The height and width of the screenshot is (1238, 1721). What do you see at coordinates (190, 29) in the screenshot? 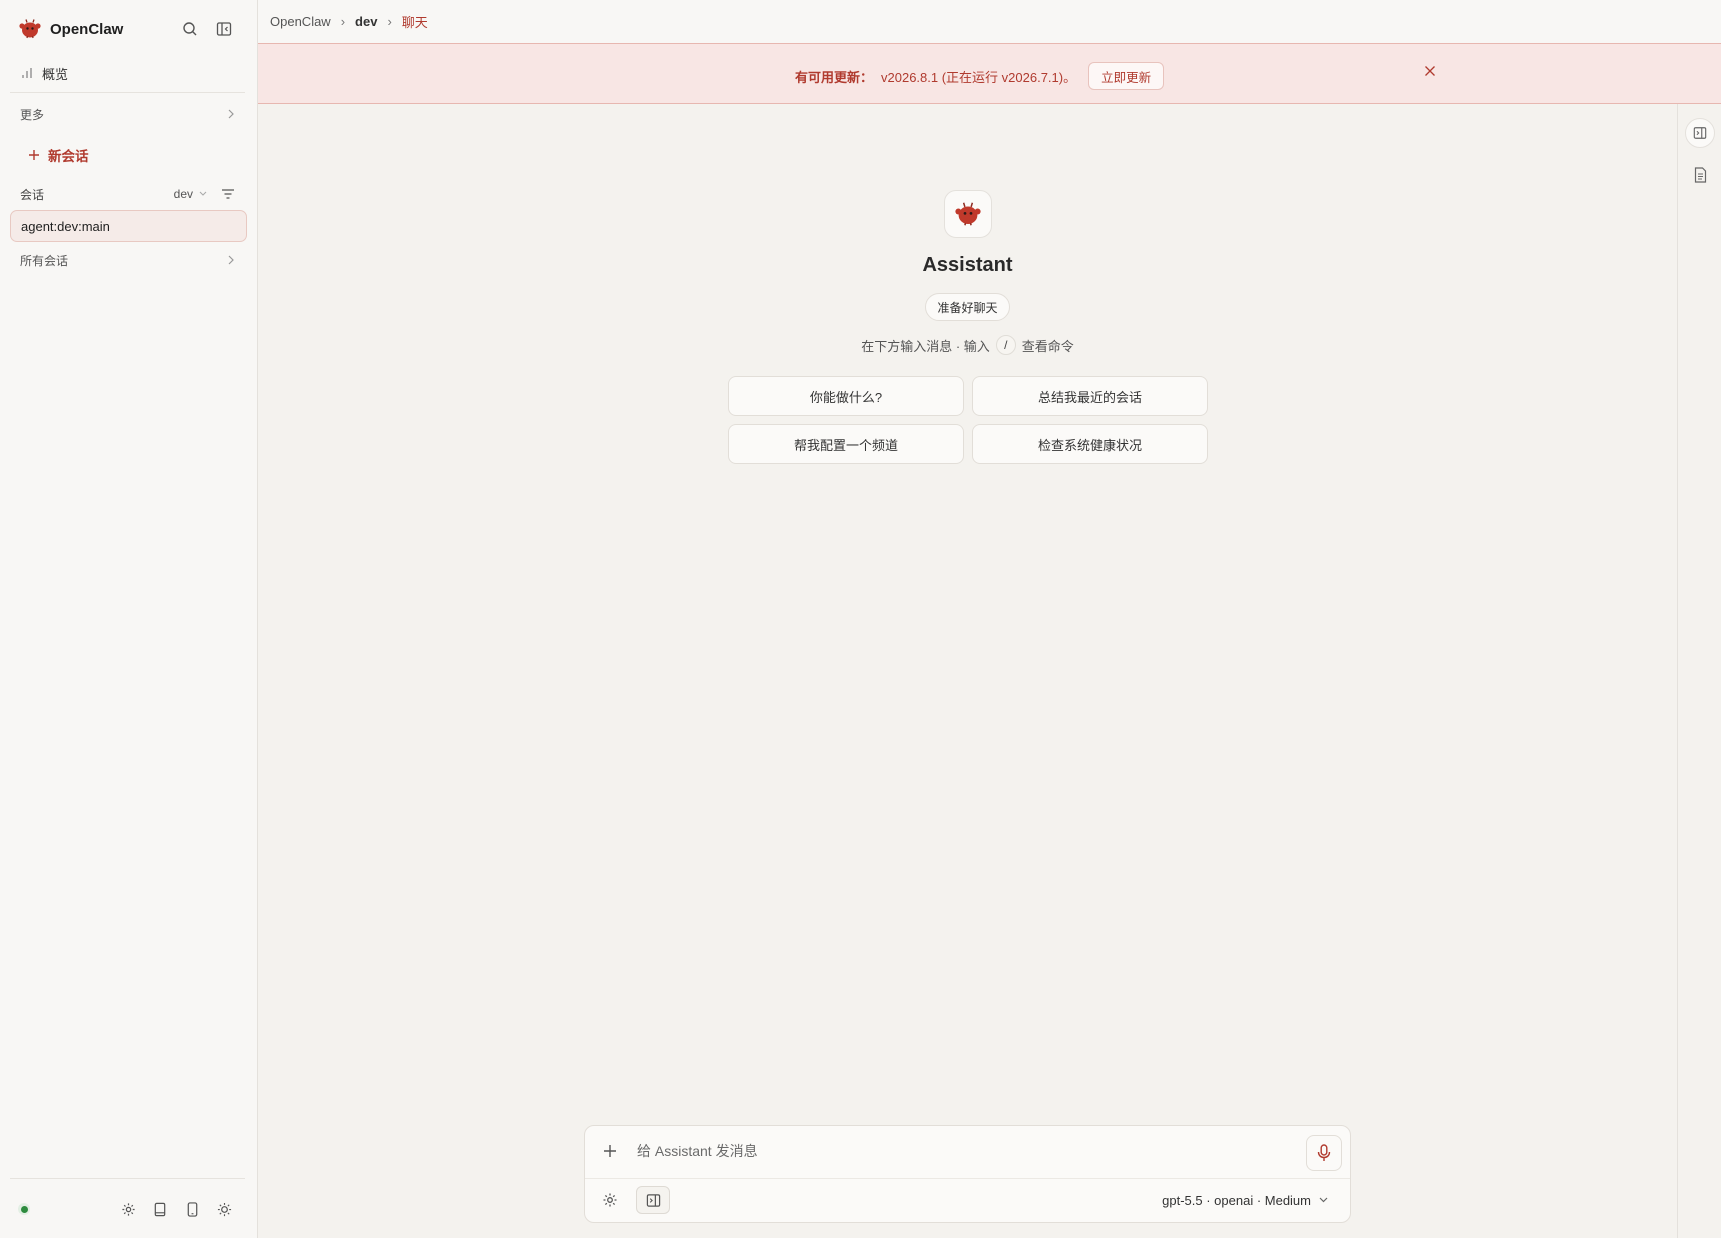
I see `search-icon` at bounding box center [190, 29].